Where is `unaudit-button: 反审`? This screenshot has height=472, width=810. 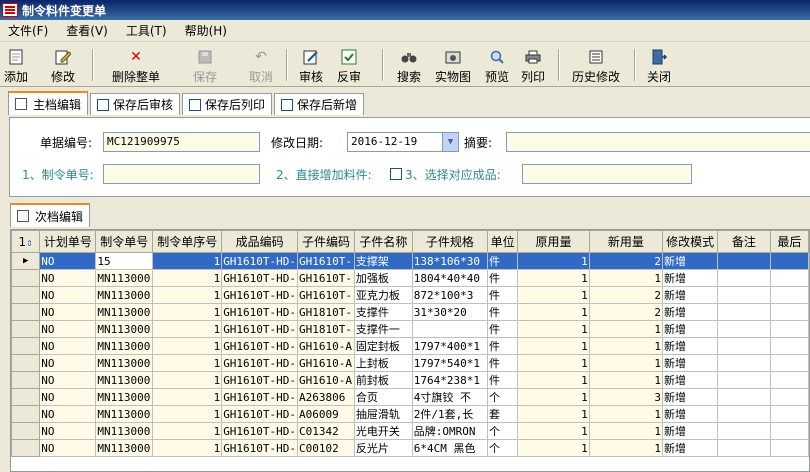
unaudit-button: 反审 is located at coordinates (349, 65).